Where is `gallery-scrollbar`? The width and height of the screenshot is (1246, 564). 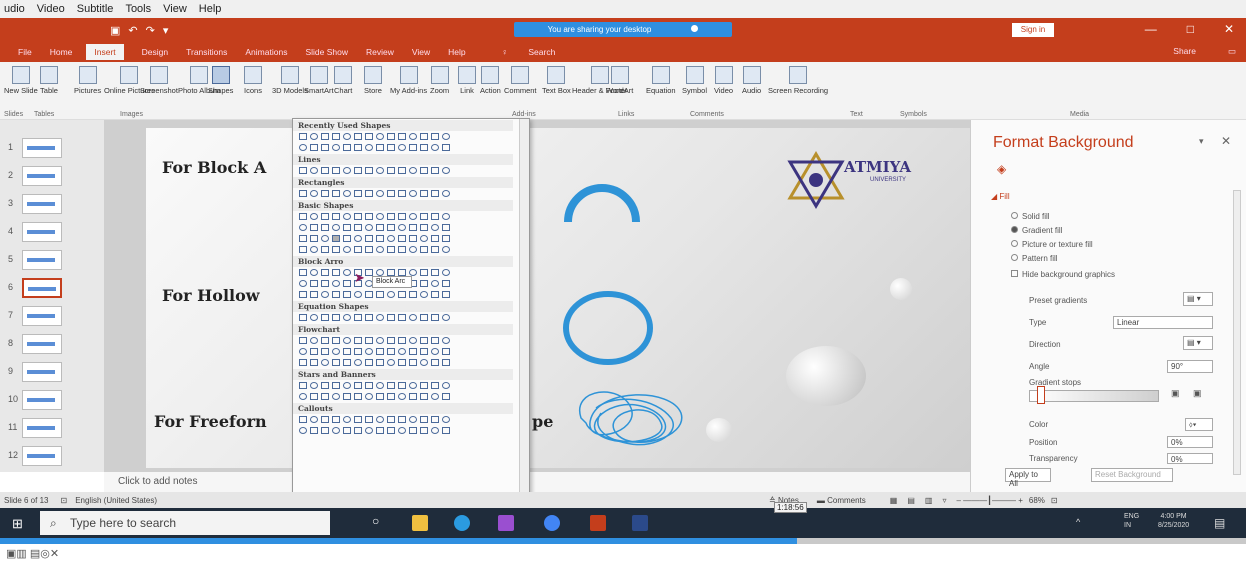
gallery-scrollbar is located at coordinates (524, 307).